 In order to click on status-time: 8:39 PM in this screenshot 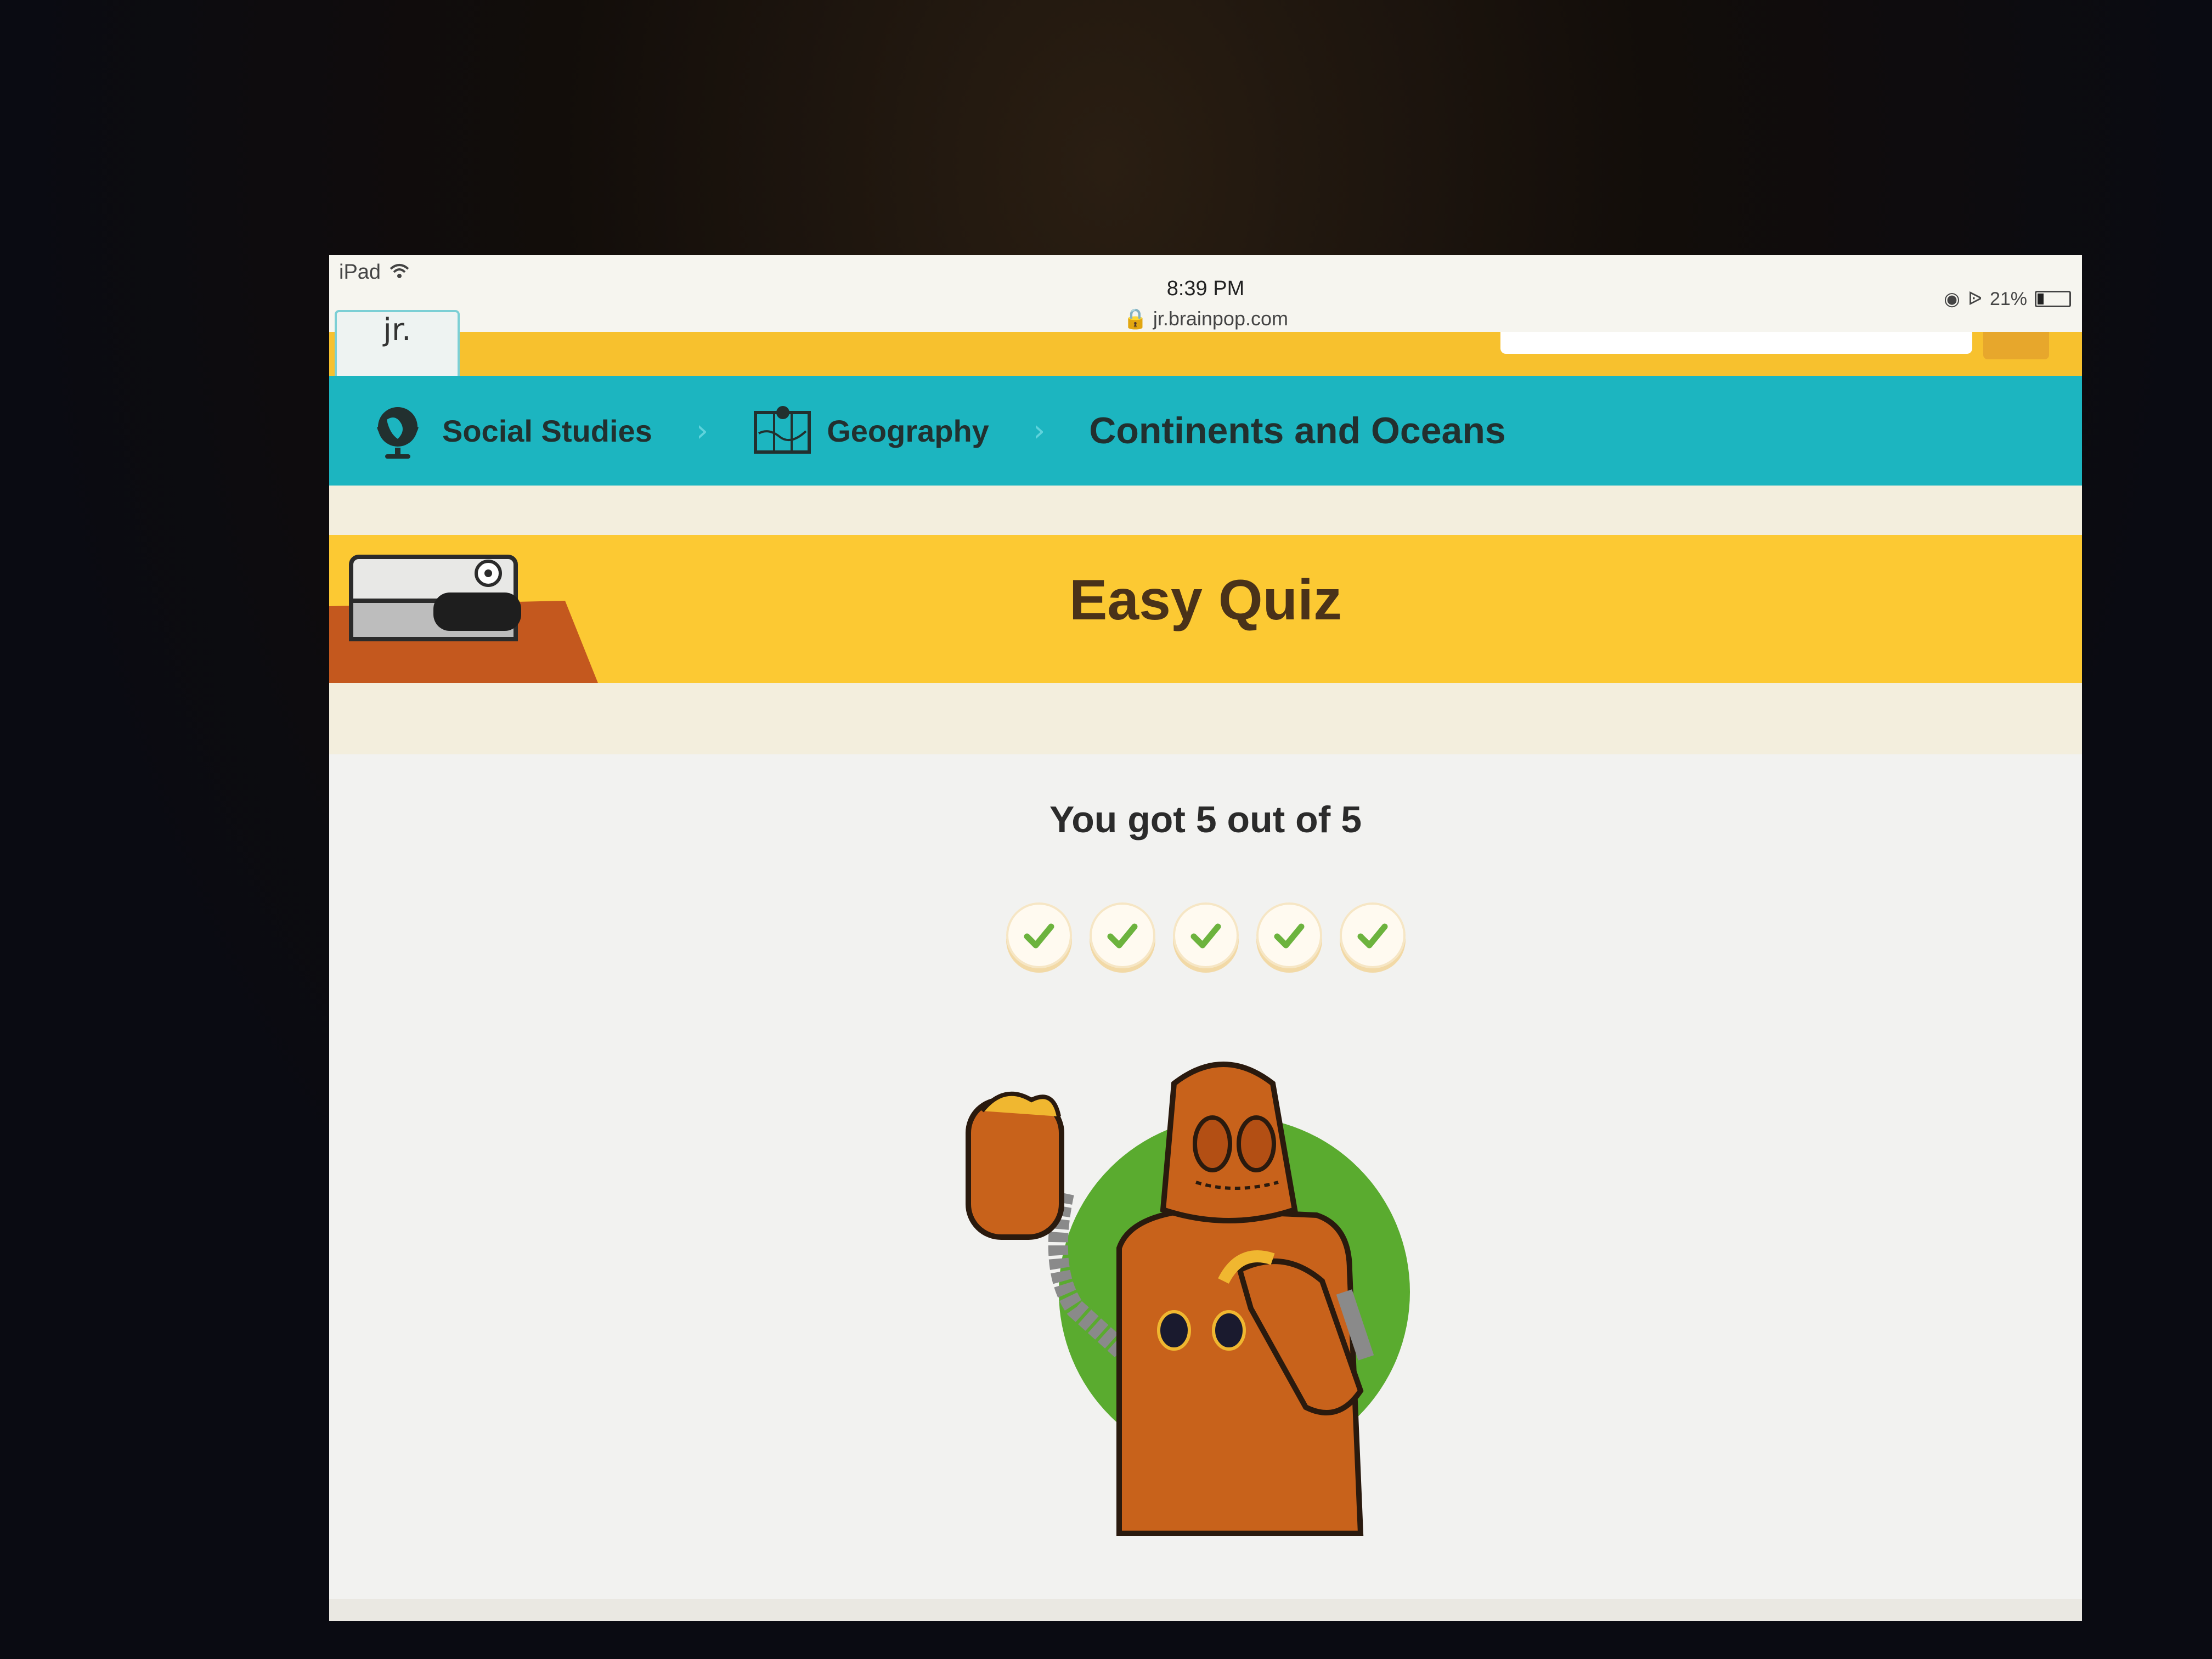, I will do `click(1205, 288)`.